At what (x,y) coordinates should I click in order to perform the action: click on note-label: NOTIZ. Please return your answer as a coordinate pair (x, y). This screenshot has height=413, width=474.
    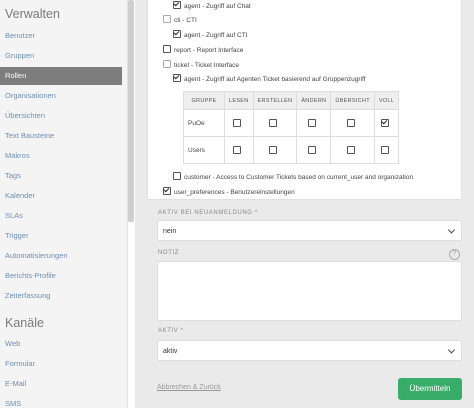
    Looking at the image, I should click on (168, 253).